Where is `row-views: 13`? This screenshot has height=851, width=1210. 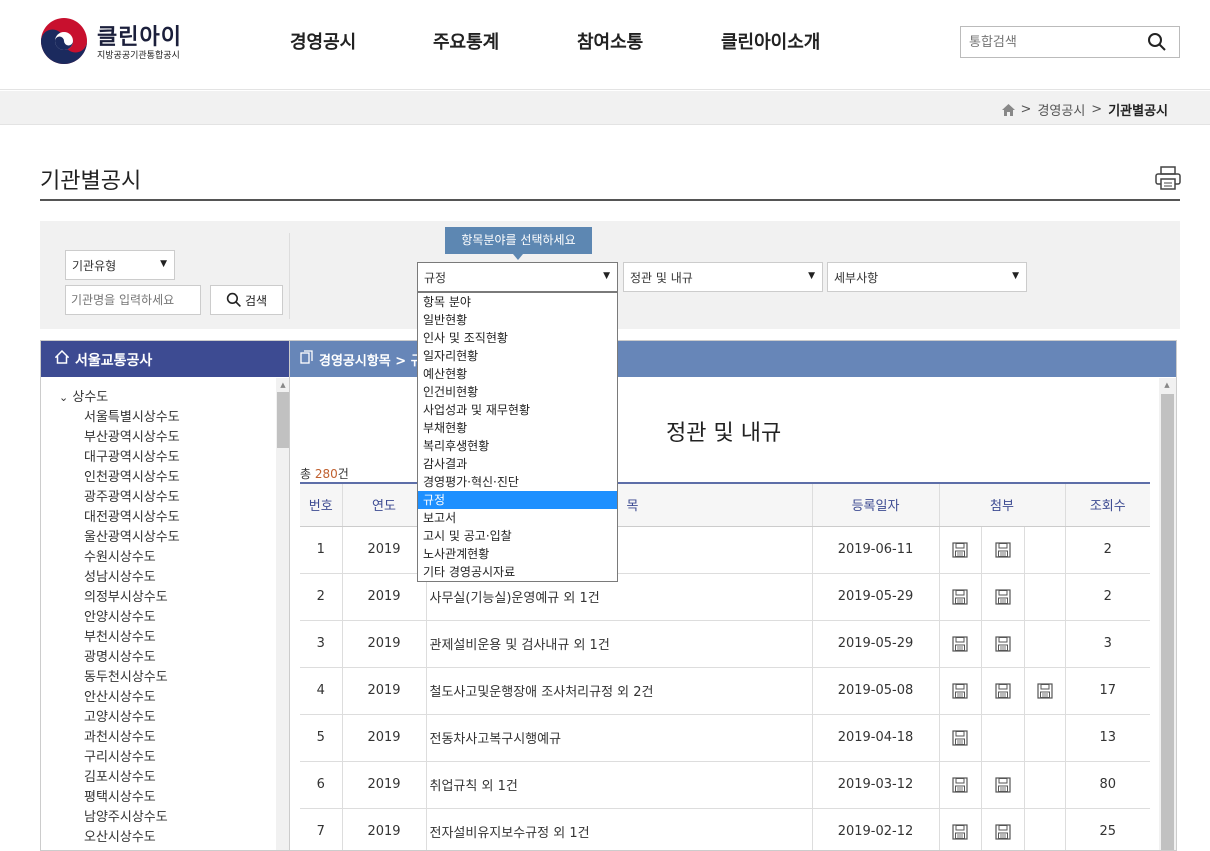
row-views: 13 is located at coordinates (1107, 738).